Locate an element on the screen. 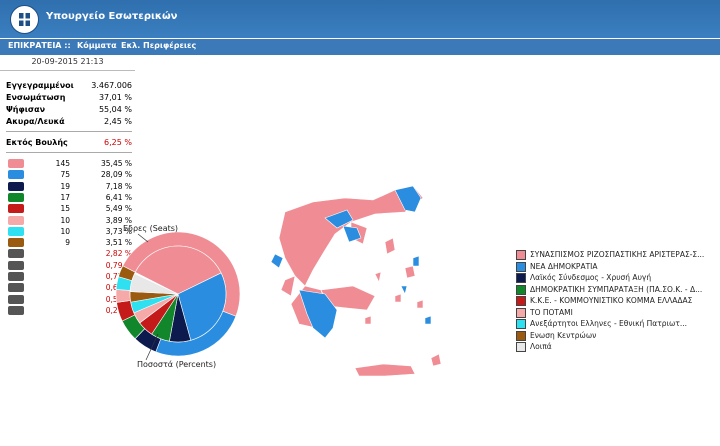 The image size is (720, 446). legend-item: Λοιπά is located at coordinates (534, 347).